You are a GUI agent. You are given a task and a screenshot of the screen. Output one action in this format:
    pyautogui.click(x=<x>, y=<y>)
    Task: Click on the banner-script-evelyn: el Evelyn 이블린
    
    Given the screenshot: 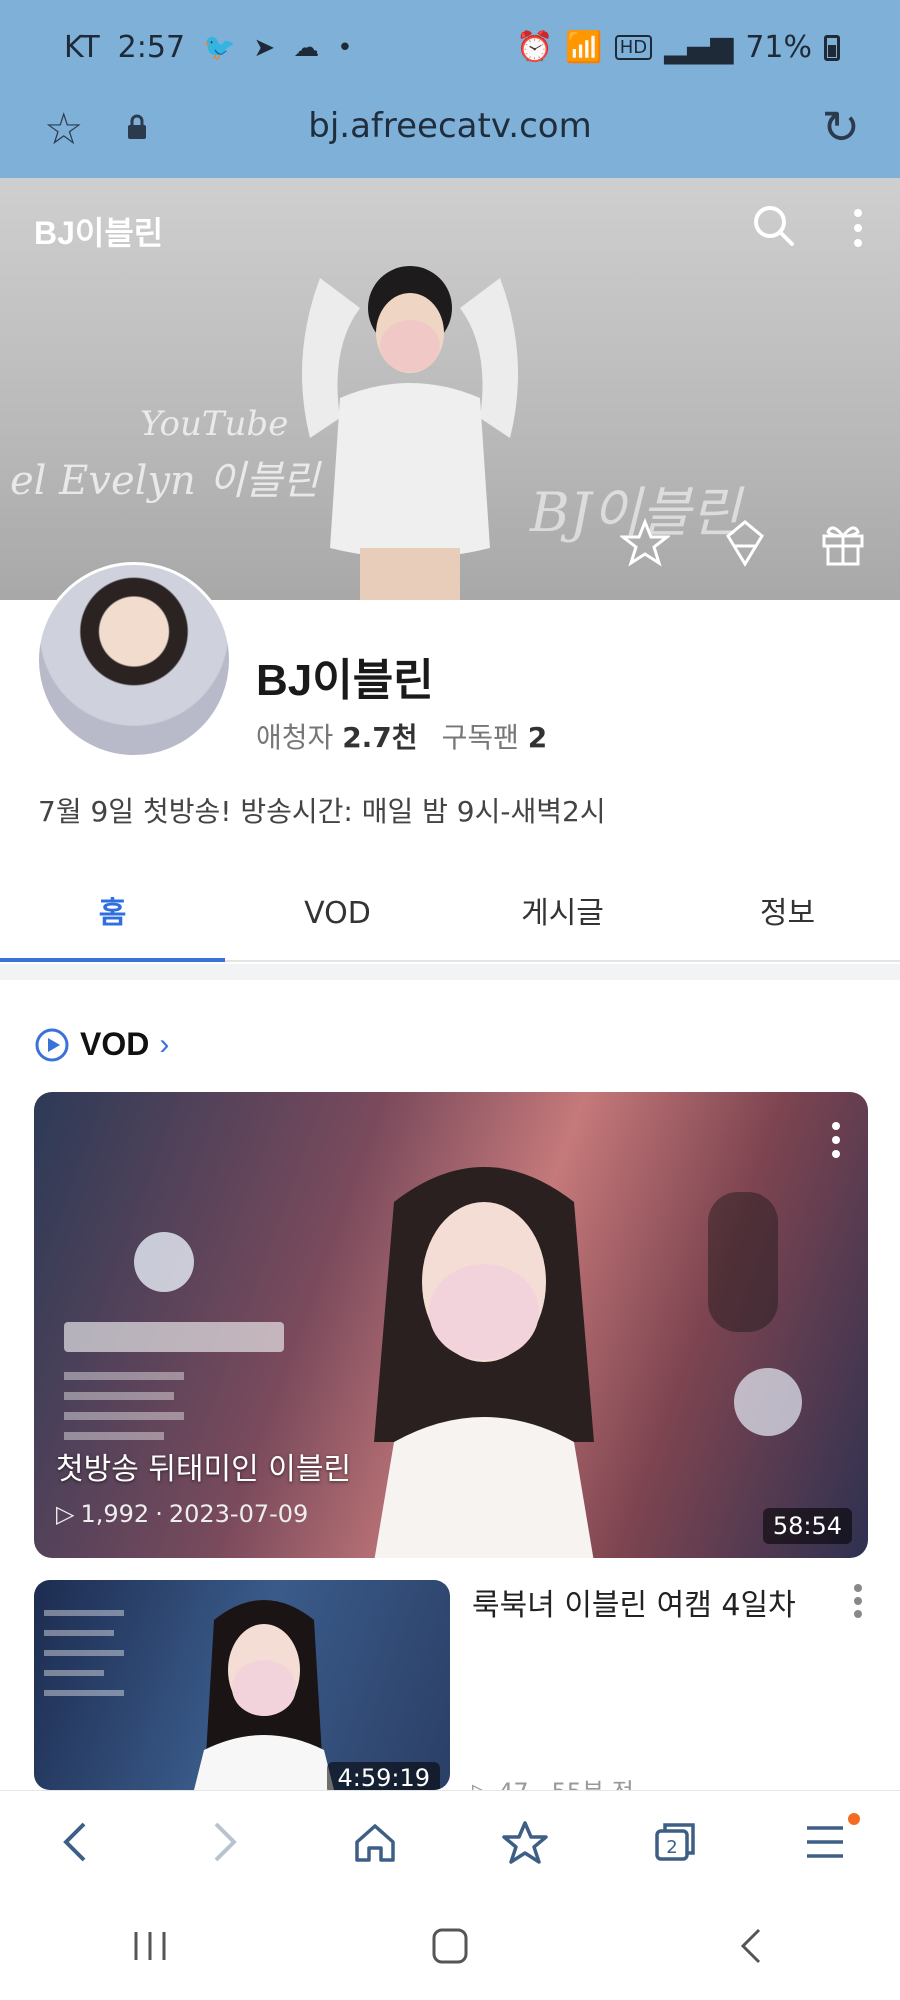 What is the action you would take?
    pyautogui.click(x=164, y=481)
    